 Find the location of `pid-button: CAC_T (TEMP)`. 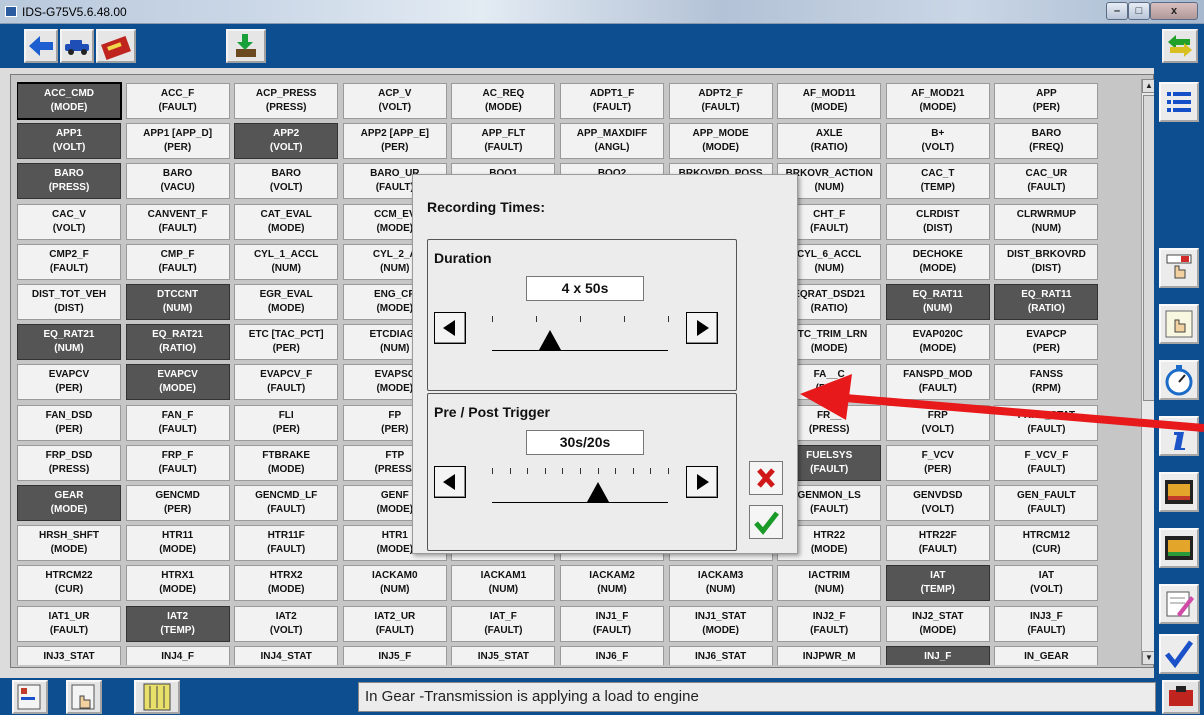

pid-button: CAC_T (TEMP) is located at coordinates (937, 181).